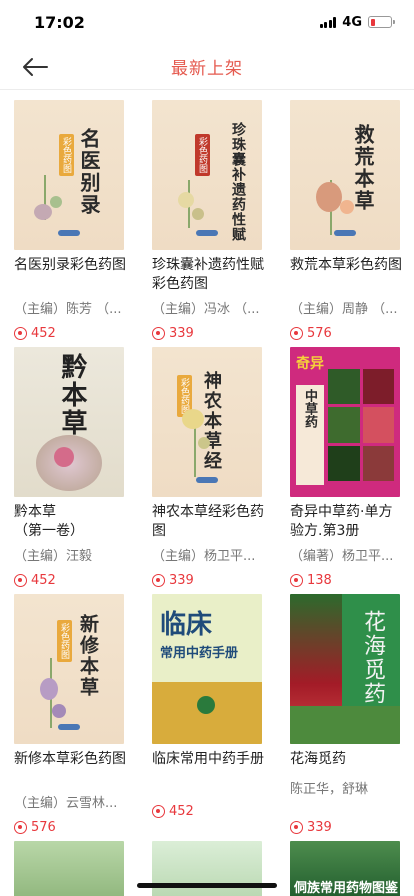 This screenshot has height=896, width=414. I want to click on book-title: 神农本草经彩色药图, so click(208, 521).